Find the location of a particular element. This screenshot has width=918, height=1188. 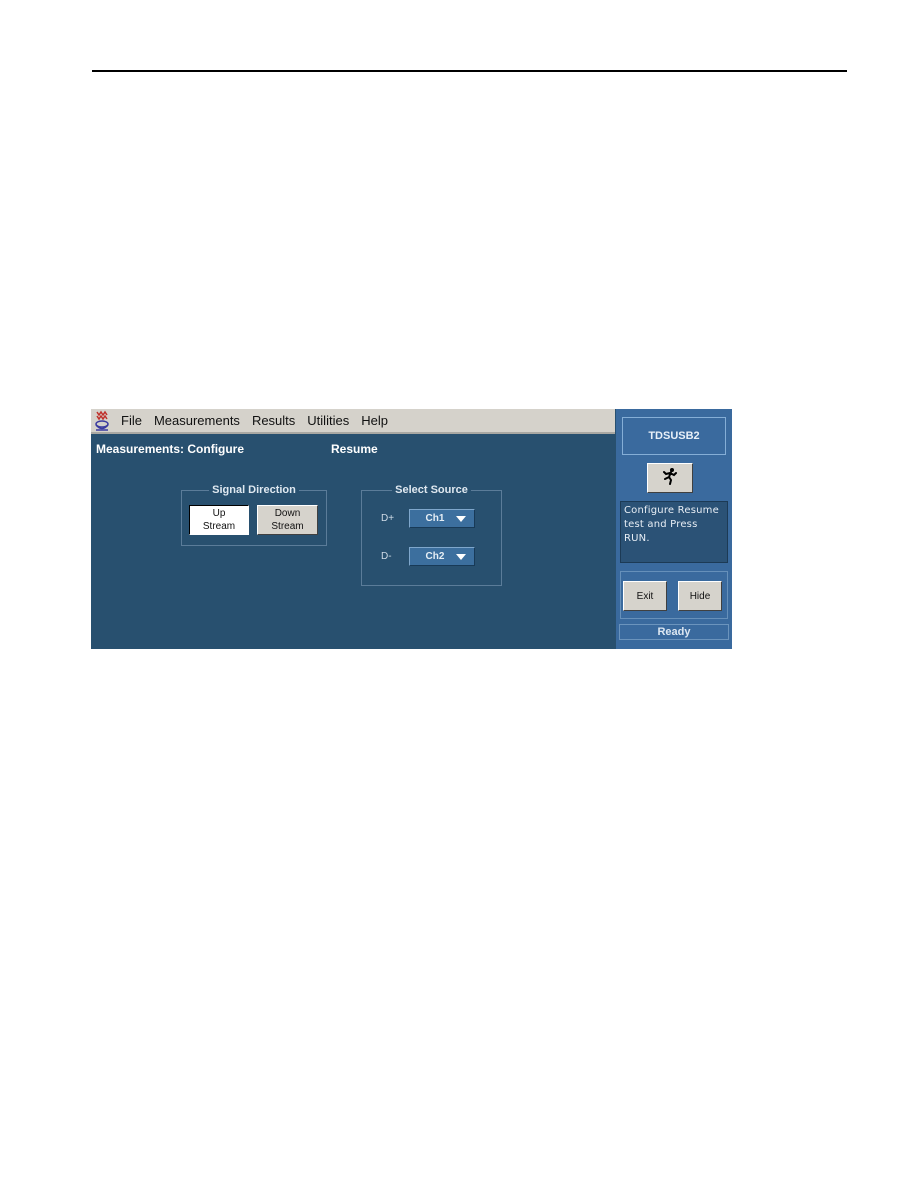

up-stream-label-2: Stream is located at coordinates (219, 526).